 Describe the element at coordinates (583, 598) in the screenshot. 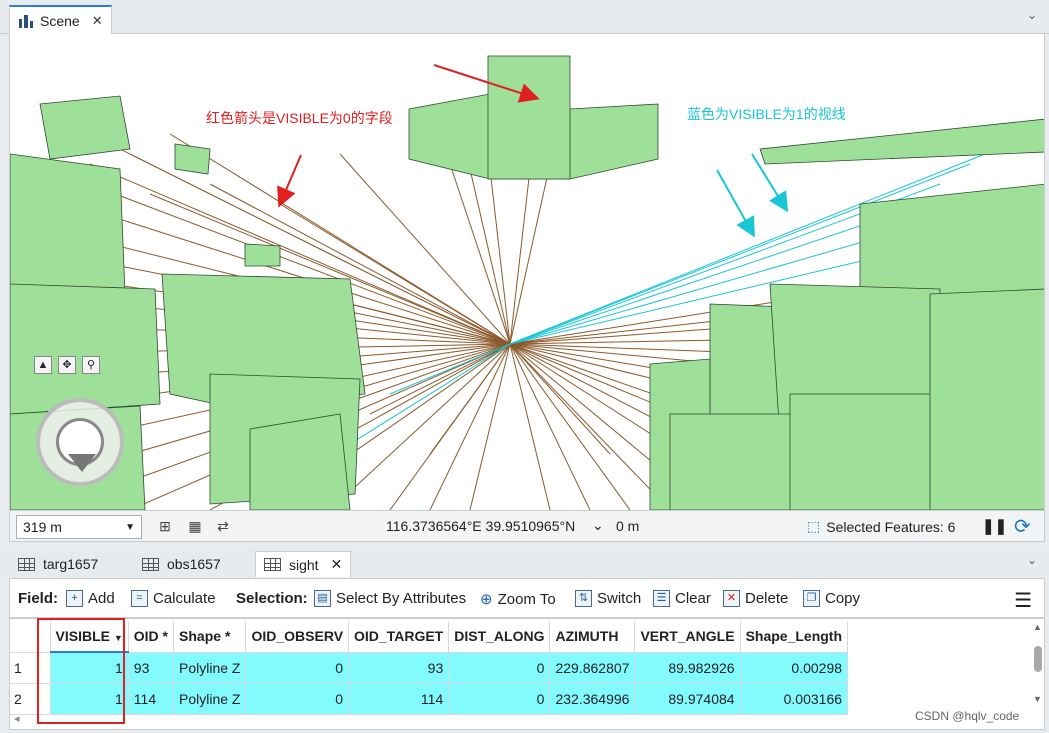

I see `switch-icon: ⇅` at that location.